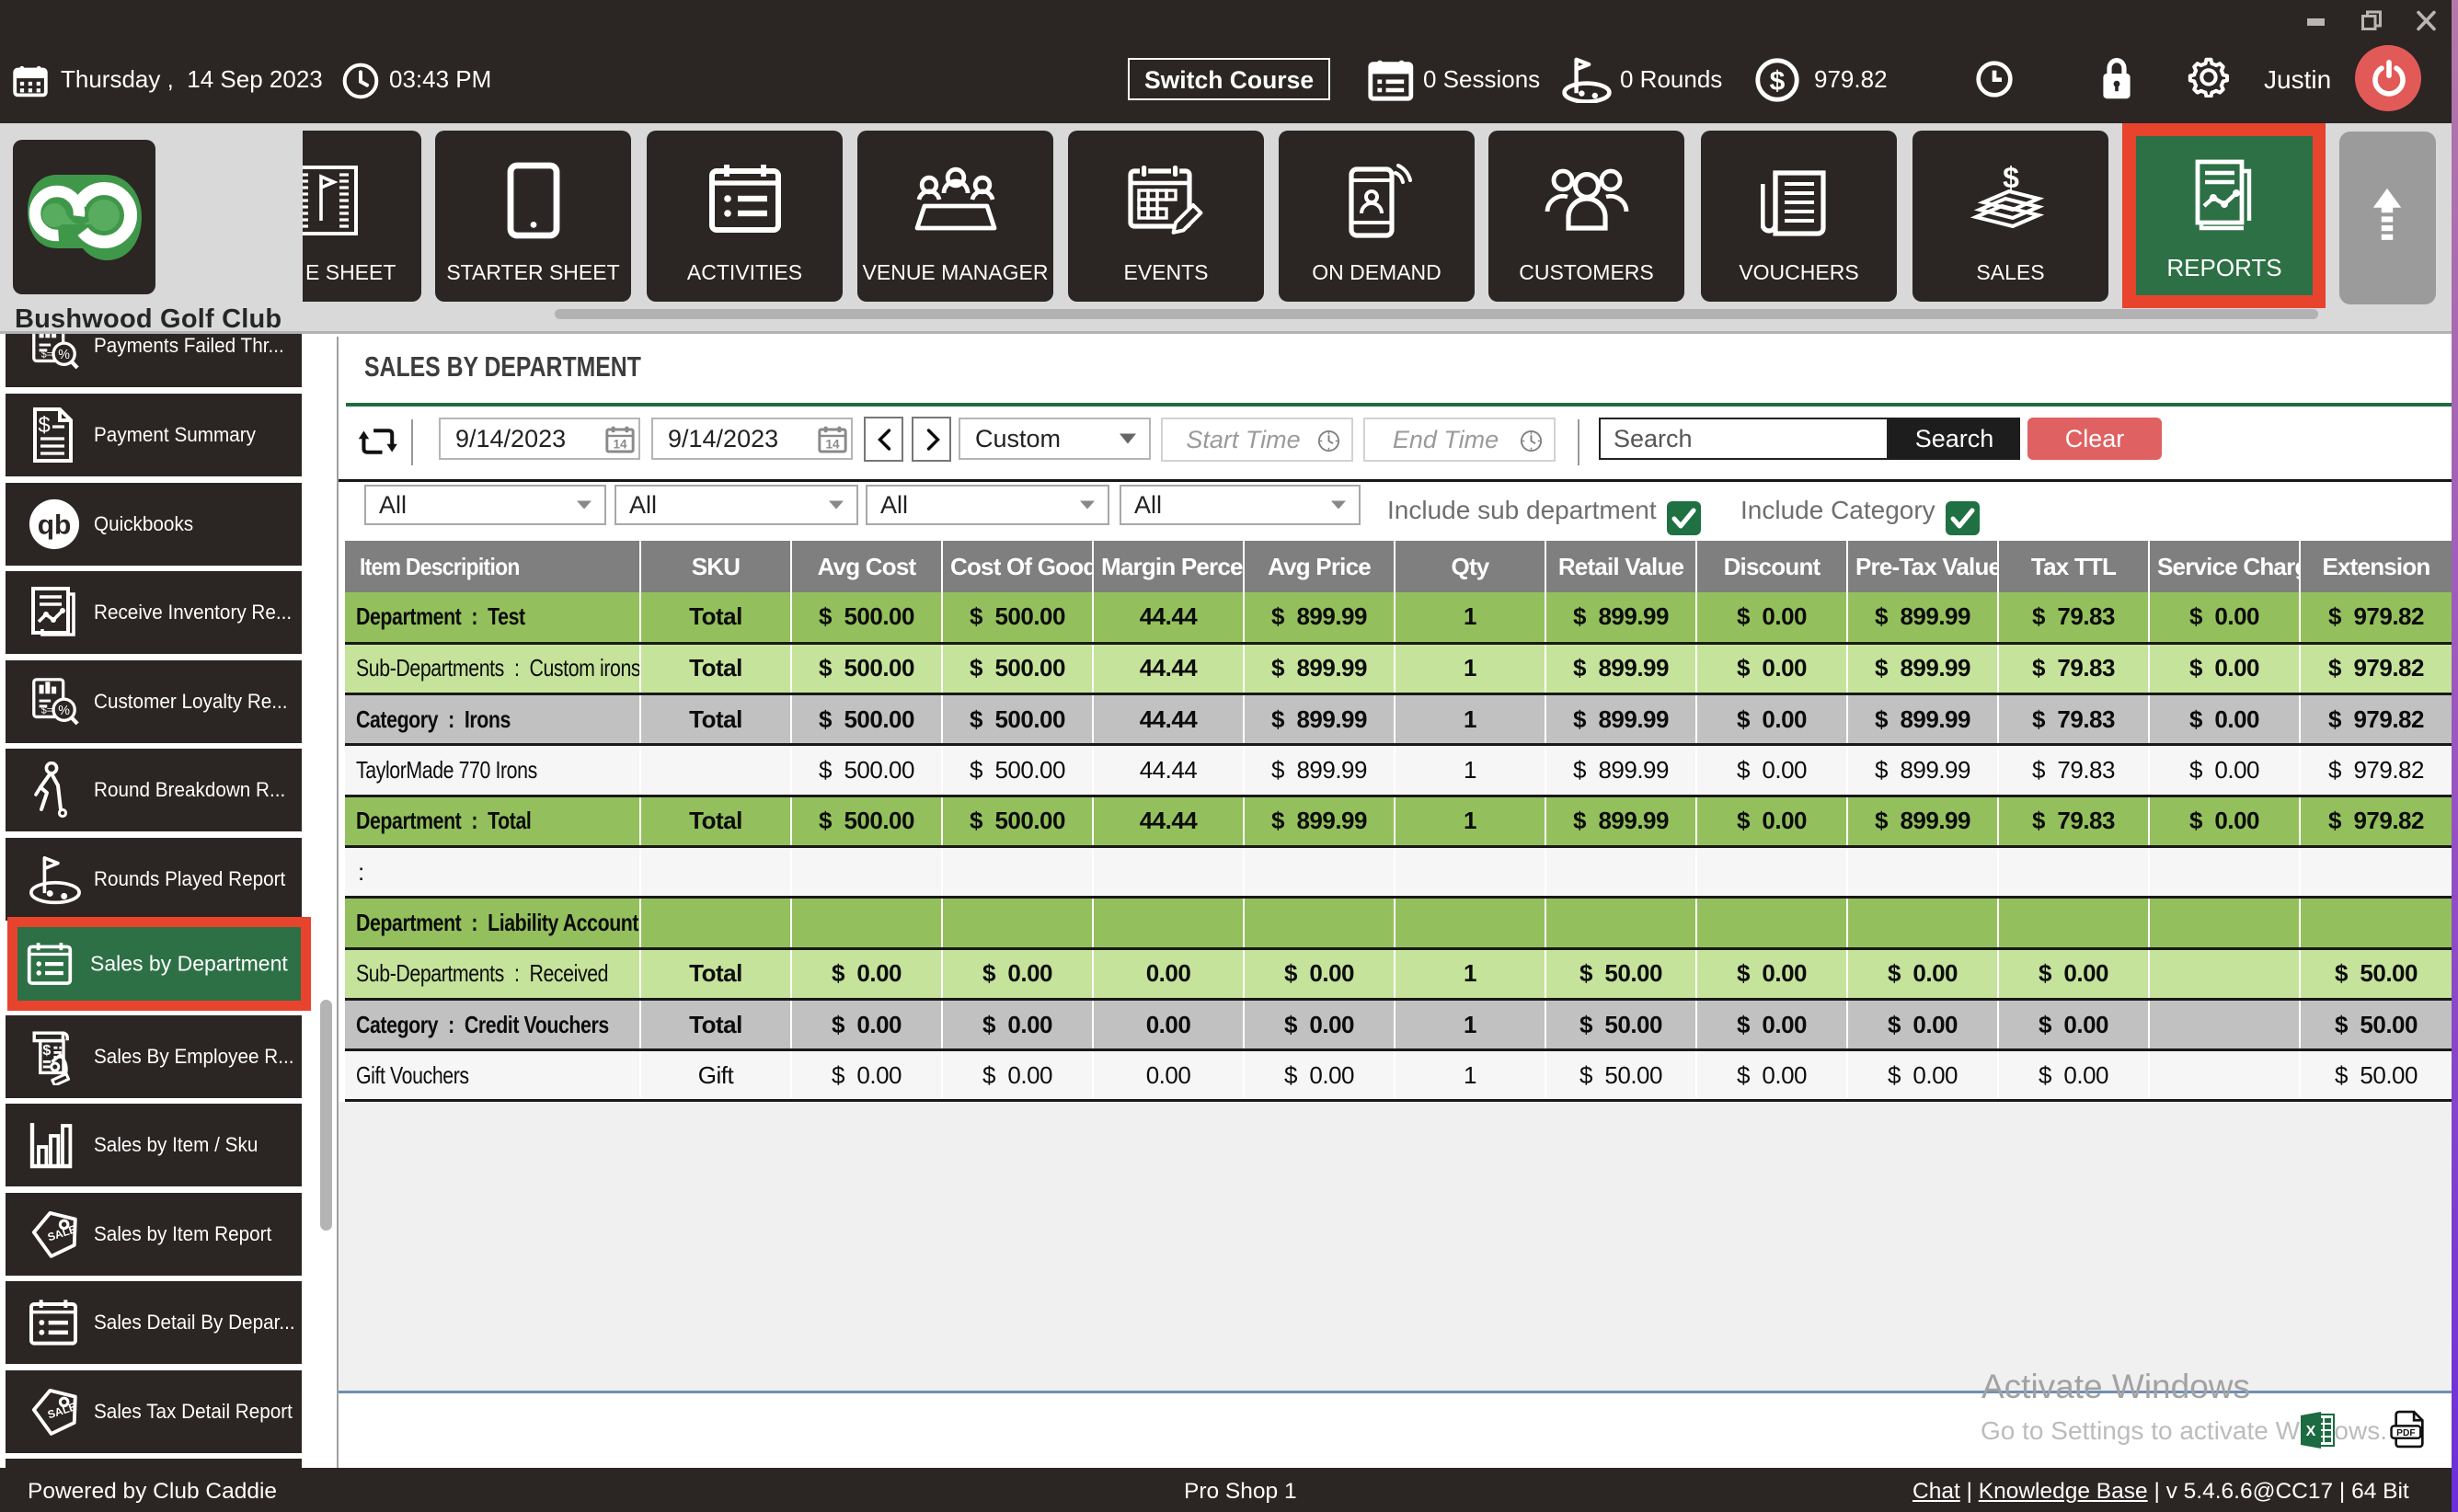 Image resolution: width=2458 pixels, height=1512 pixels. What do you see at coordinates (2311, 1431) in the screenshot?
I see `svg-text: X` at bounding box center [2311, 1431].